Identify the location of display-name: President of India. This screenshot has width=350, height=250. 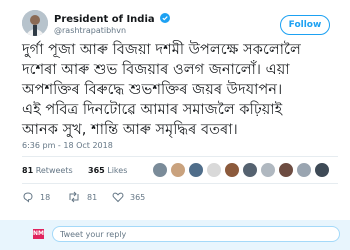
(112, 19).